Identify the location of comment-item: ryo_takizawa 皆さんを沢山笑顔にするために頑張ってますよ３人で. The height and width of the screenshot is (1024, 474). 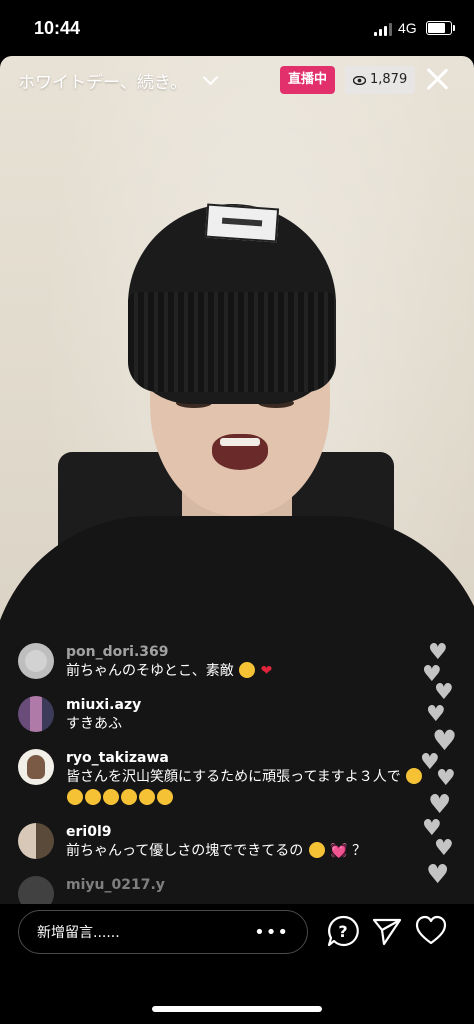
(223, 779).